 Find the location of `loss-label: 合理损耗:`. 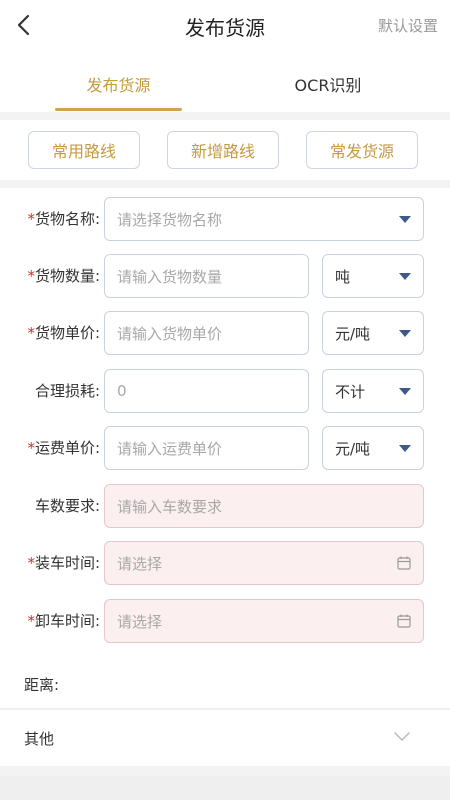

loss-label: 合理损耗: is located at coordinates (67, 391).